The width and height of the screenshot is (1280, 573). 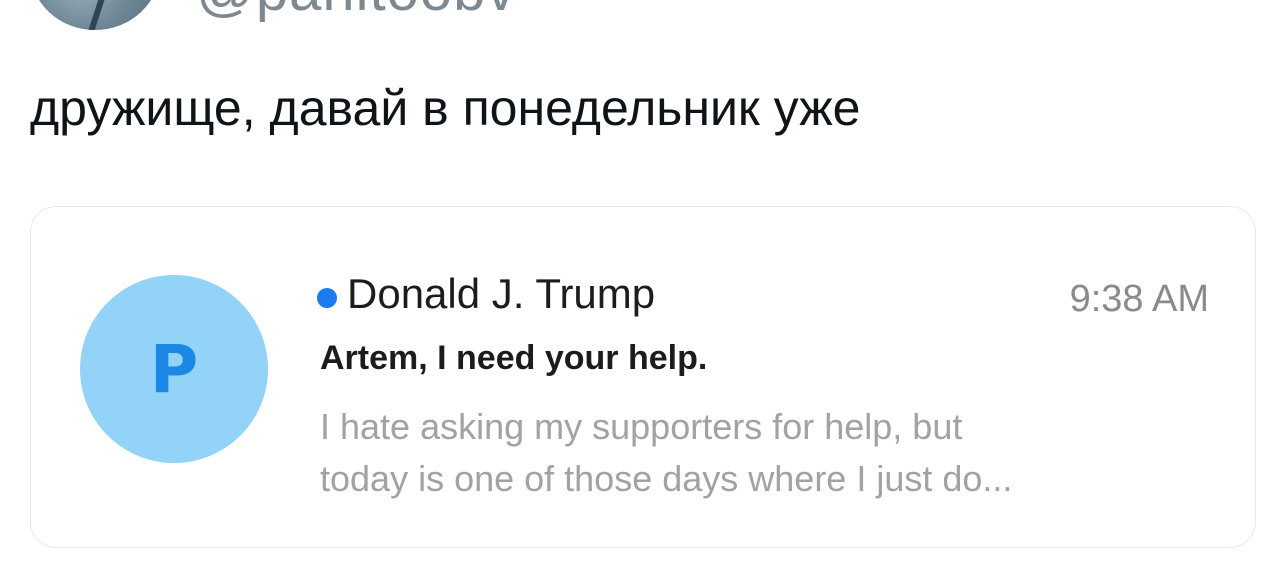 What do you see at coordinates (327, 298) in the screenshot?
I see `unread-dot-icon` at bounding box center [327, 298].